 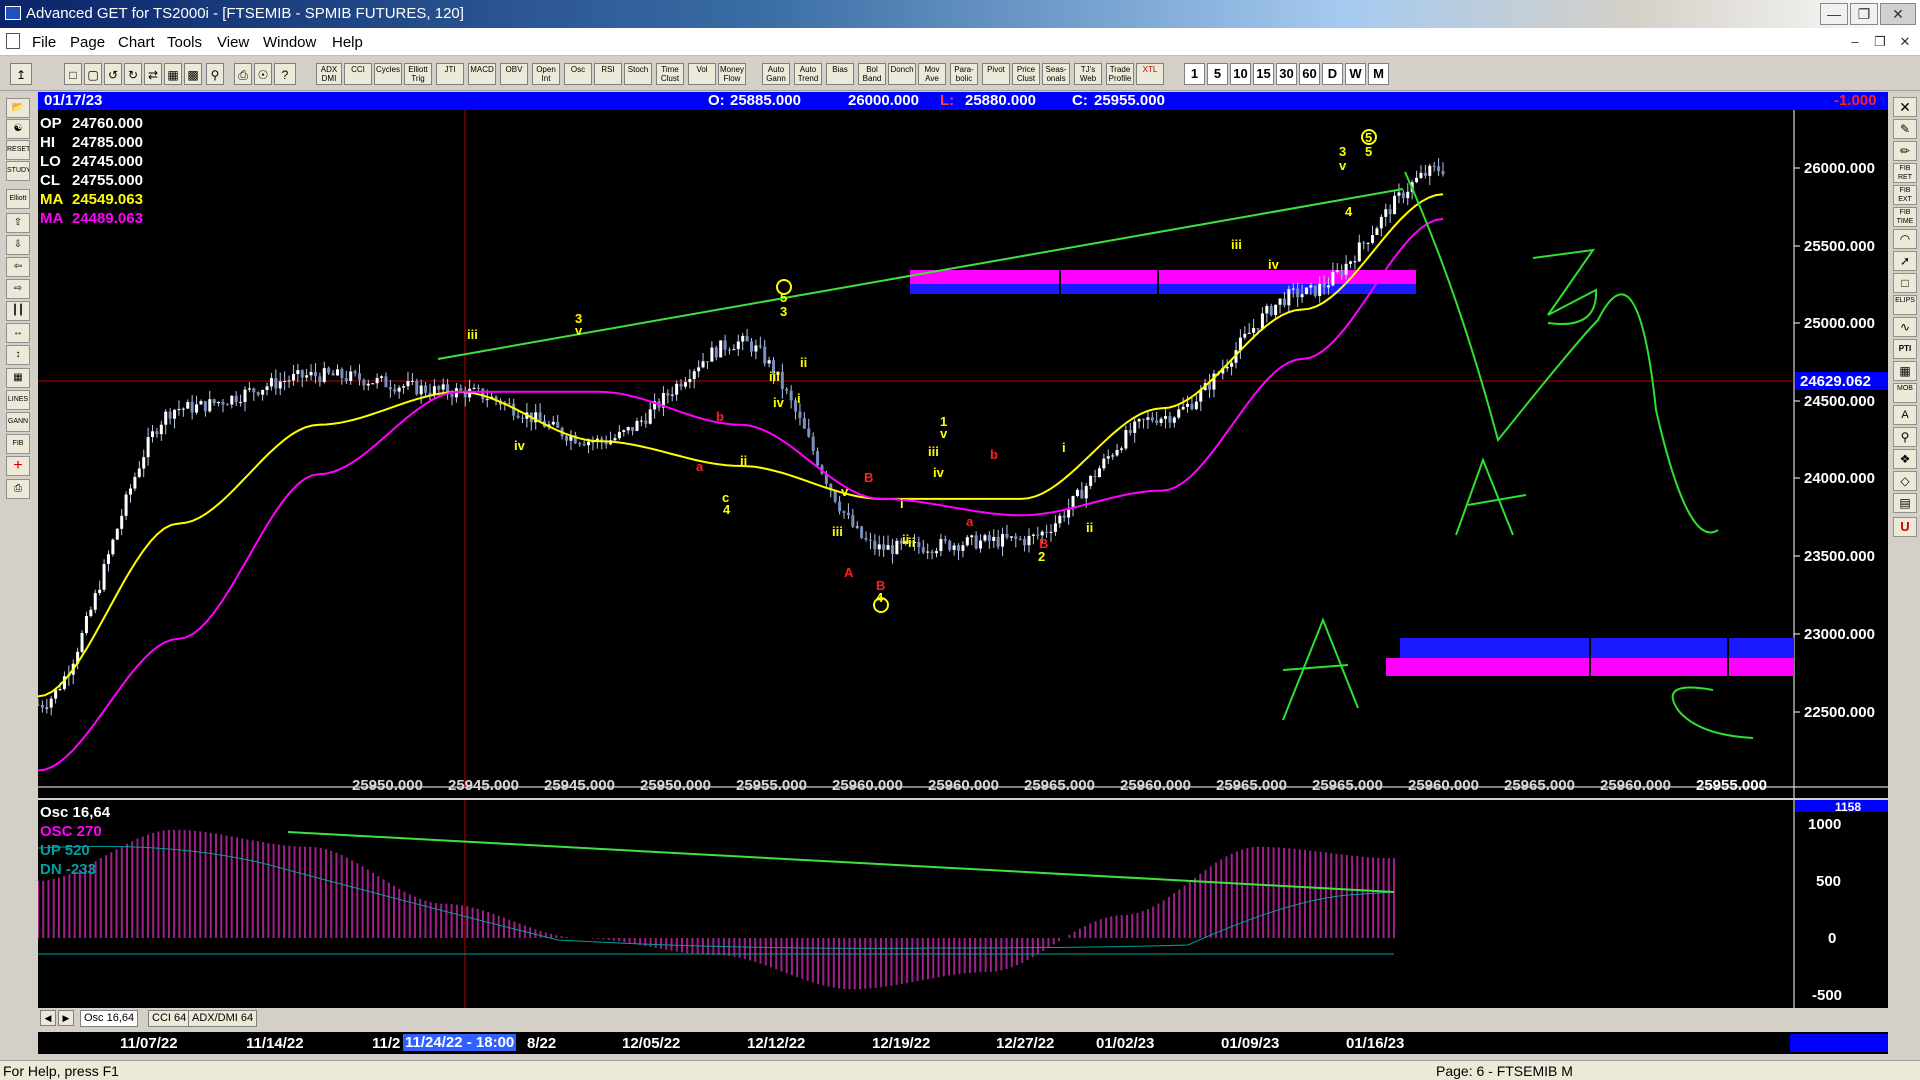 I want to click on pointer-icon: ↥, so click(x=21, y=74).